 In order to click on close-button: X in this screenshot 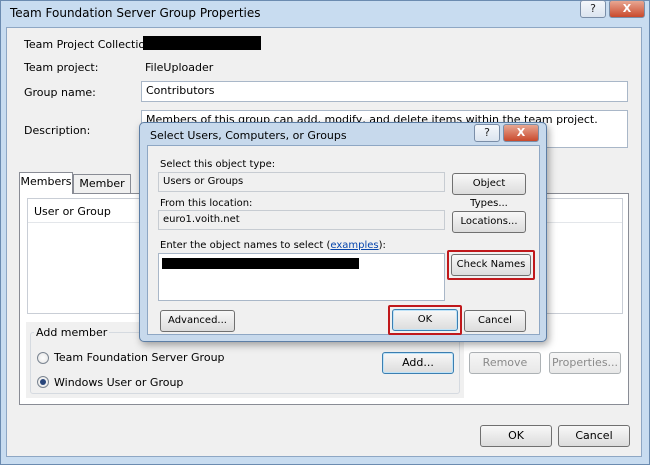, I will do `click(627, 9)`.